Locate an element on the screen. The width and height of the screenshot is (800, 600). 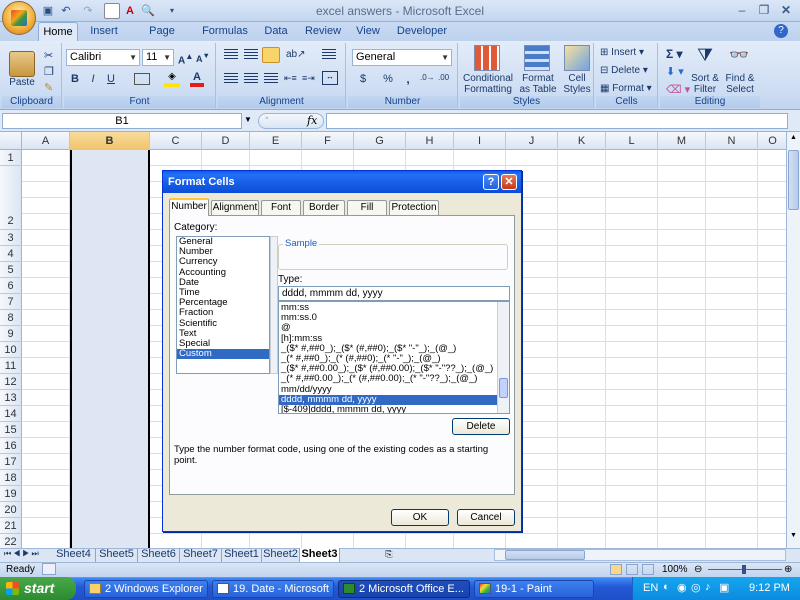
dialog-tab-alignment: Alignment is located at coordinates (235, 207).